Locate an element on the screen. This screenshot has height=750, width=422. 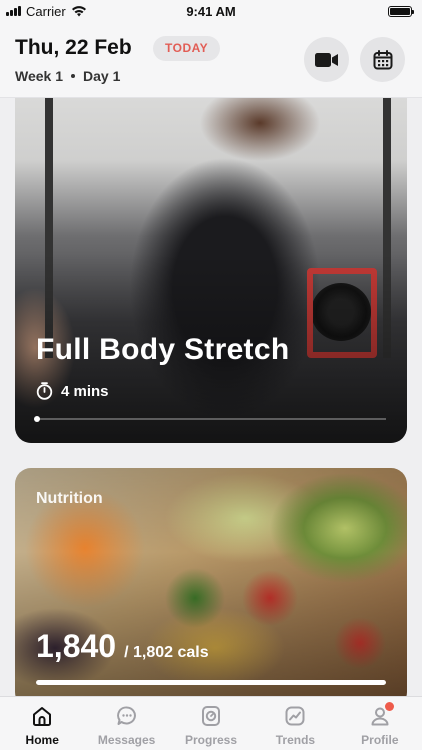
notification-dot is located at coordinates (389, 706).